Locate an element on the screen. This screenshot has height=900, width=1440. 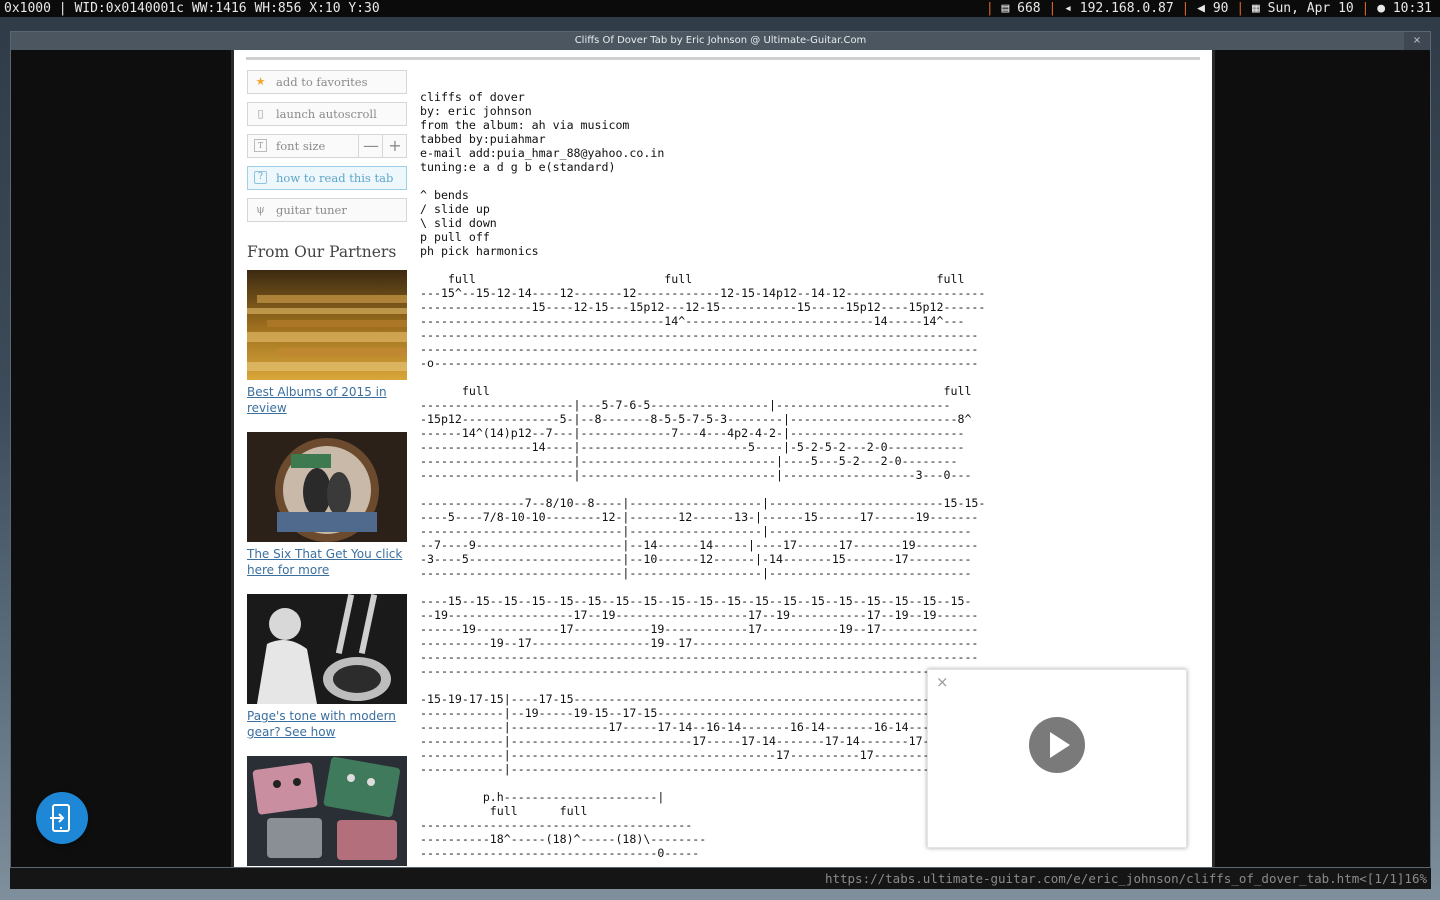
double-neck-guitarist-photo is located at coordinates (327, 649).